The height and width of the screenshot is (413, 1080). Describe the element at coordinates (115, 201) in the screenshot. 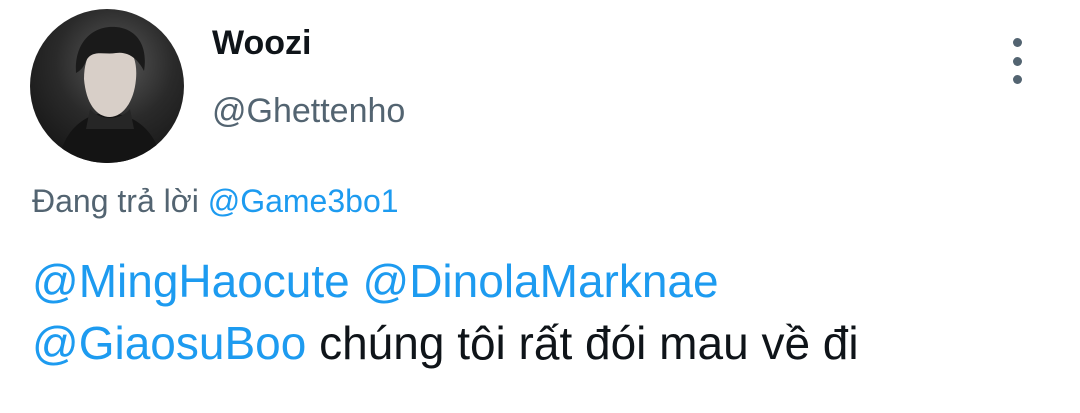

I see `reply-prefix: Đang trả lời` at that location.